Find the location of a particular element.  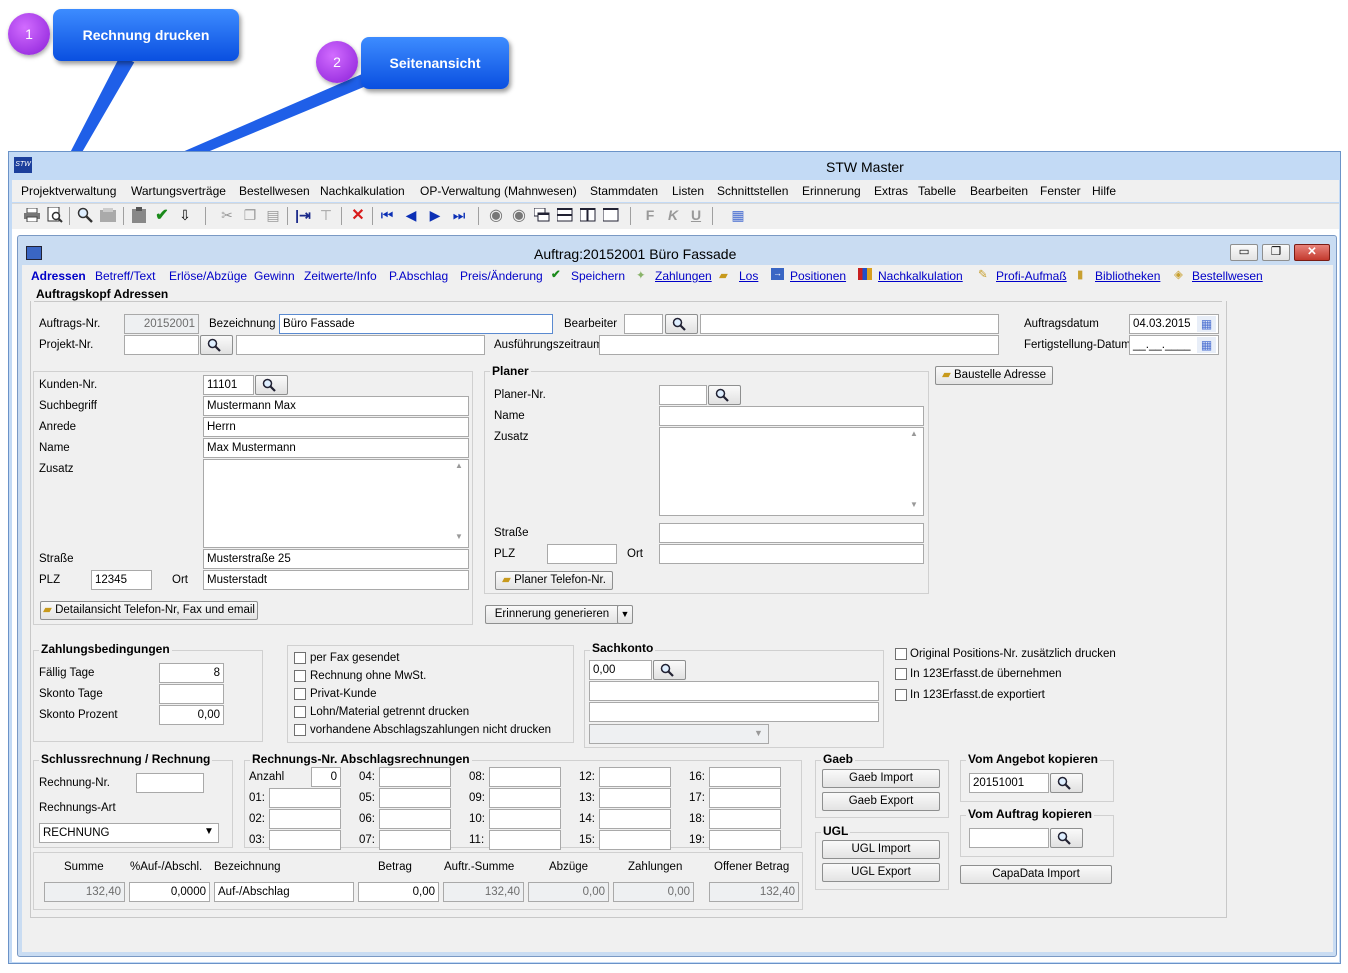

copy-icon: ❐ is located at coordinates (250, 215).